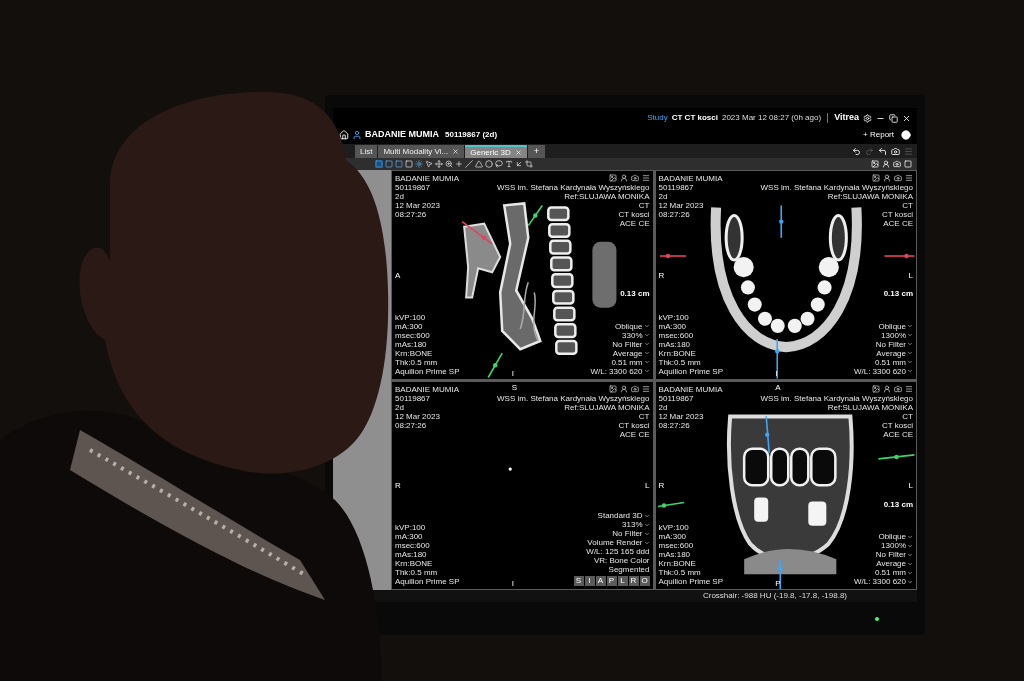 The width and height of the screenshot is (1024, 681). Describe the element at coordinates (536, 151) in the screenshot. I see `new-tab-button: +` at that location.